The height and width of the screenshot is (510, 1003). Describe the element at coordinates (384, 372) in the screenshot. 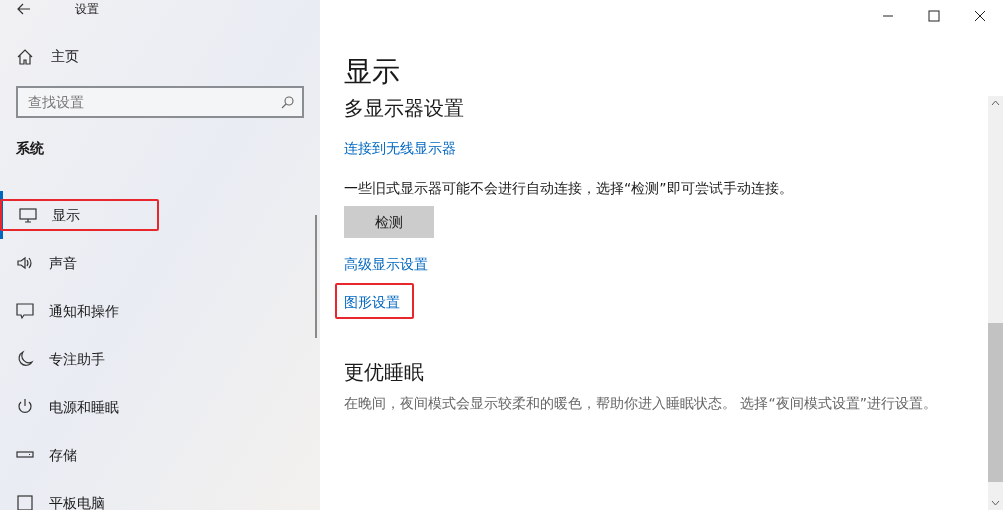

I see `section-heading: 更优睡眠` at that location.